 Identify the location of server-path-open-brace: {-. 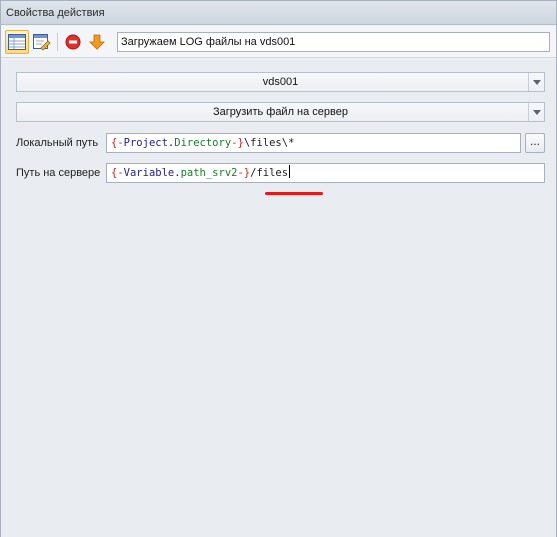
(117, 173).